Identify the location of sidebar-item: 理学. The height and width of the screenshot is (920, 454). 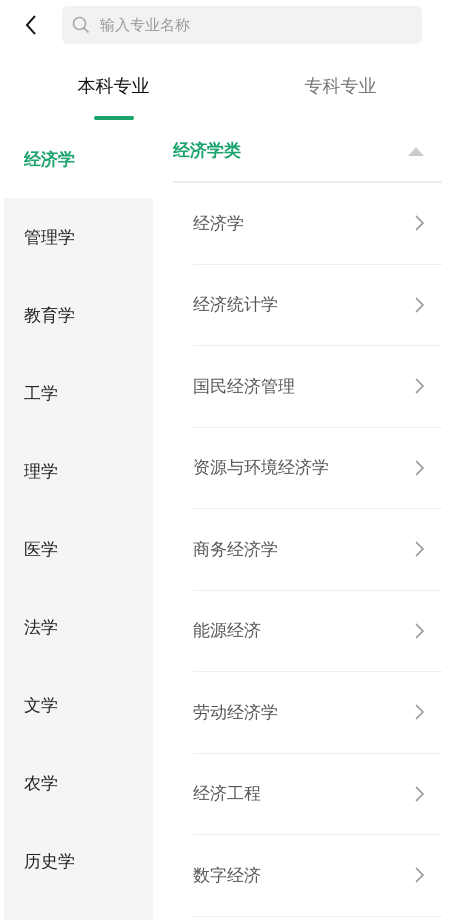
(78, 471).